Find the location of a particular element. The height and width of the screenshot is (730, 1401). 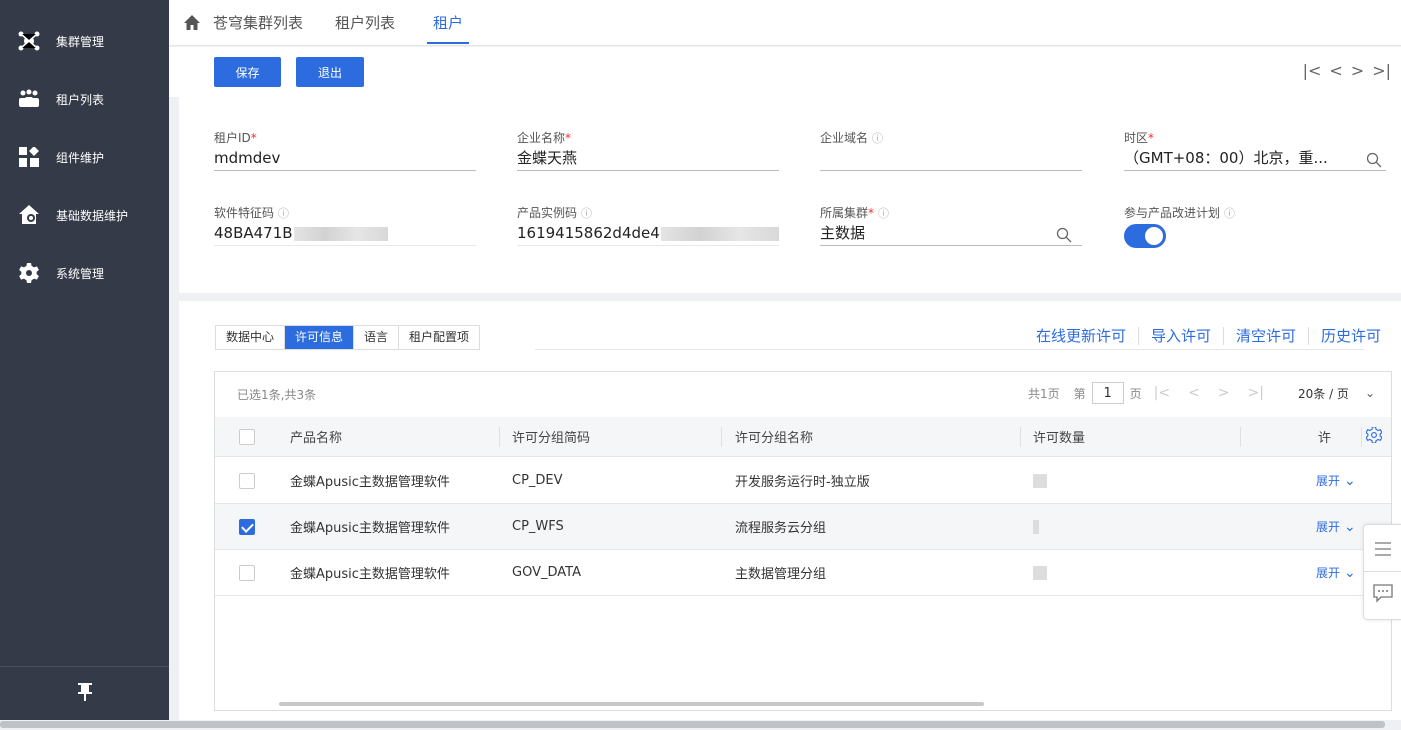

table-row: 金蝶Apusic主数据管理软件 GOV_DATA 主数据管理分组 展开 ⌄ is located at coordinates (803, 573).